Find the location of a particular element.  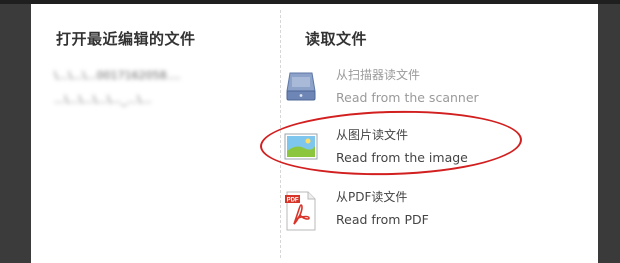

read-from-scanner-option: 从扫描器读文件 Read from the scanner is located at coordinates (424, 91).